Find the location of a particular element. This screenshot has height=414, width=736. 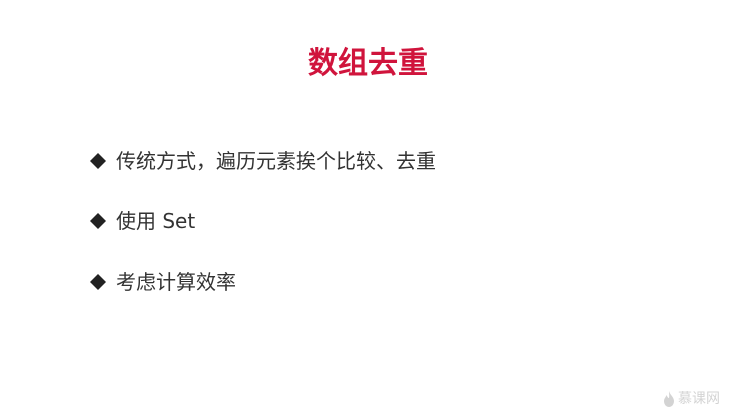

bullet-text: 考虑计算效率 is located at coordinates (176, 282).